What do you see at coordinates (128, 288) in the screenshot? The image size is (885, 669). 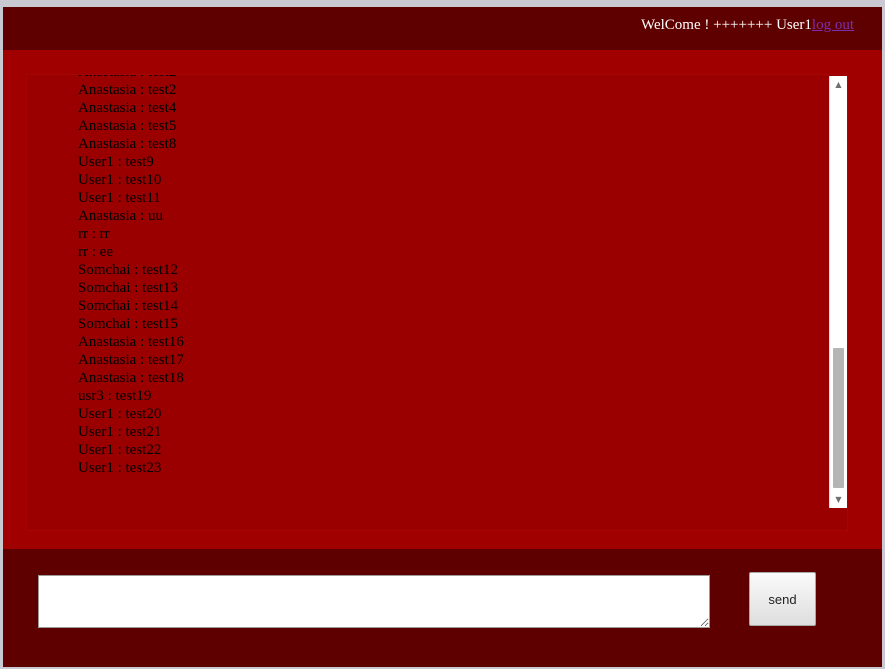 I see `message-item: Somchai : test13` at bounding box center [128, 288].